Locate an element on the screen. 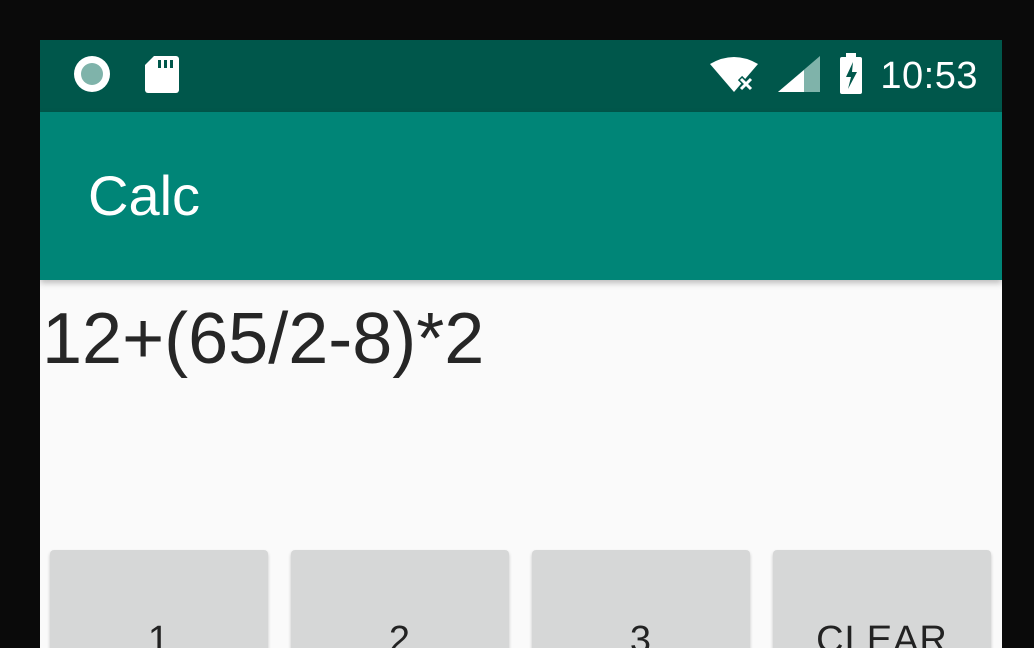  key-3-button: 3 is located at coordinates (641, 599).